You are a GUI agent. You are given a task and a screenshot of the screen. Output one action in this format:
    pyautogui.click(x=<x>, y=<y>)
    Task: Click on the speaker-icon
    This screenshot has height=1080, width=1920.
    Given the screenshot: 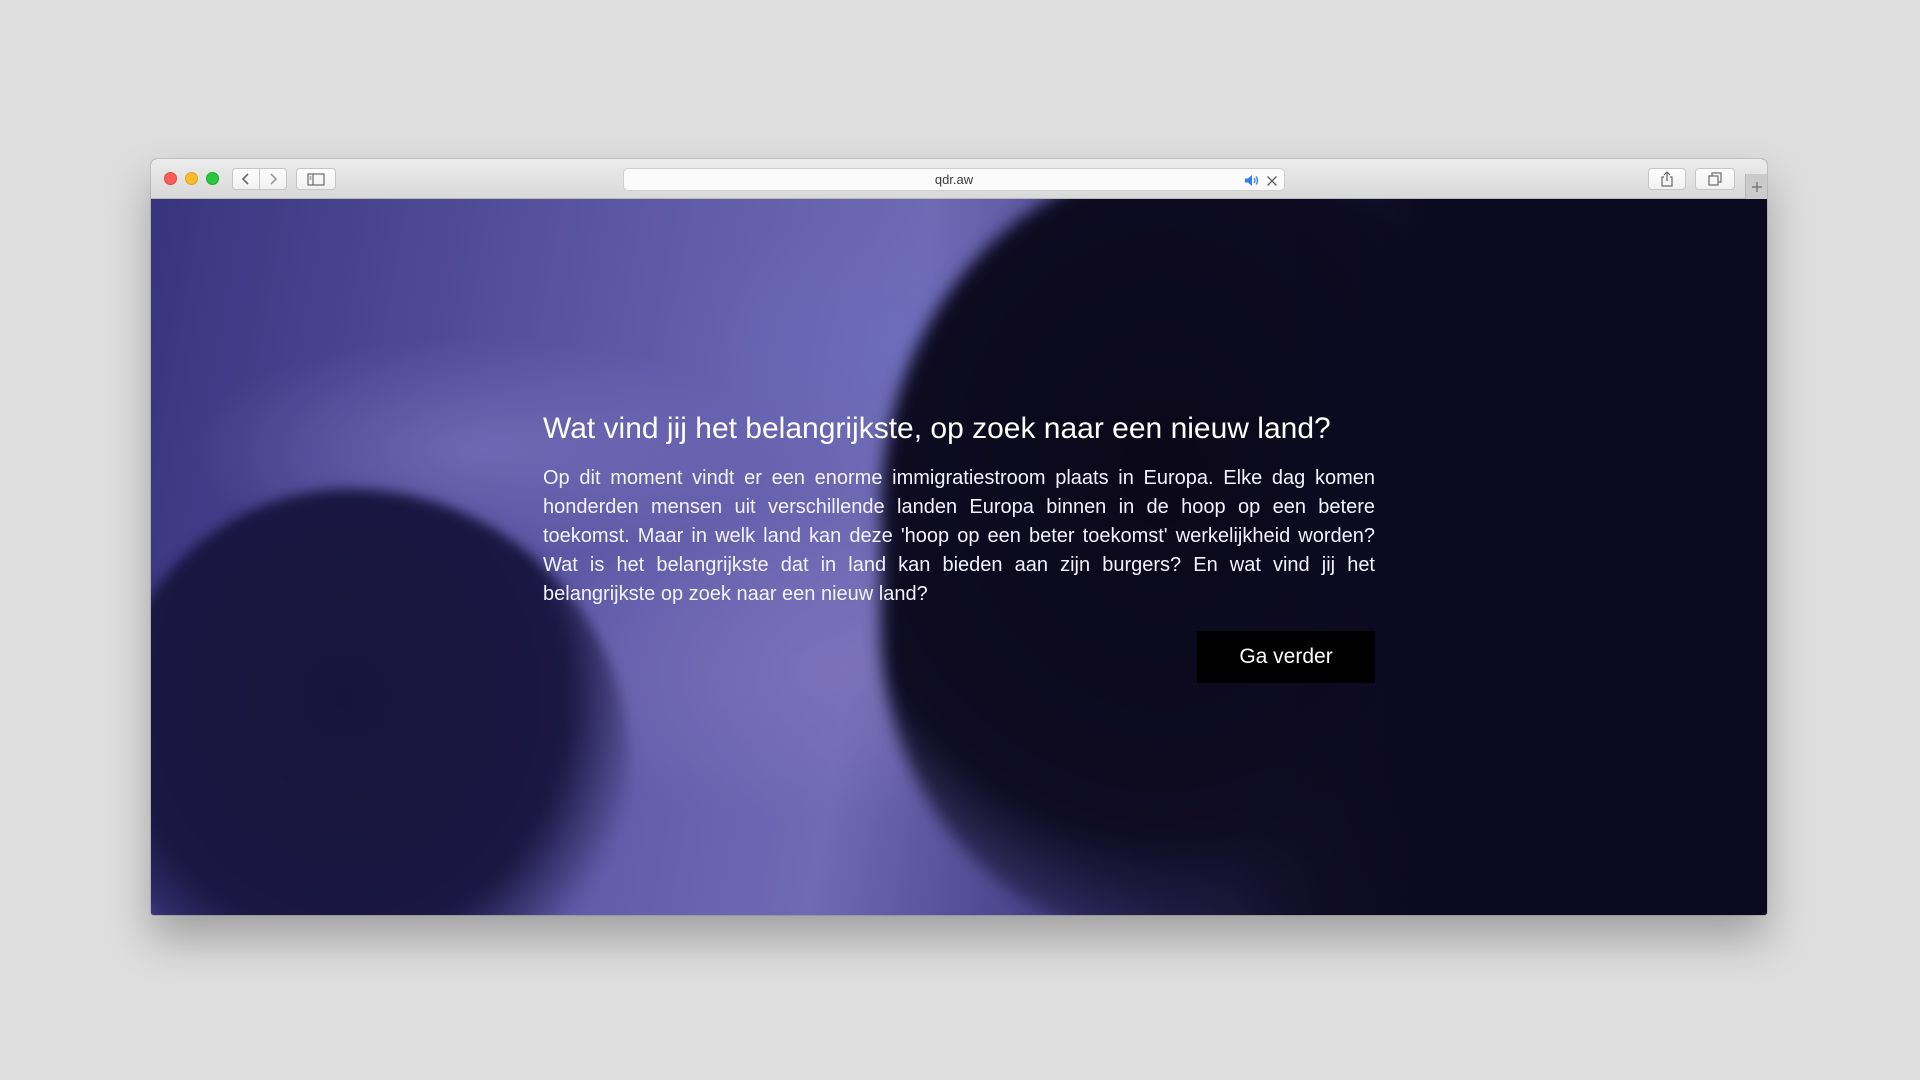 What is the action you would take?
    pyautogui.click(x=1252, y=180)
    